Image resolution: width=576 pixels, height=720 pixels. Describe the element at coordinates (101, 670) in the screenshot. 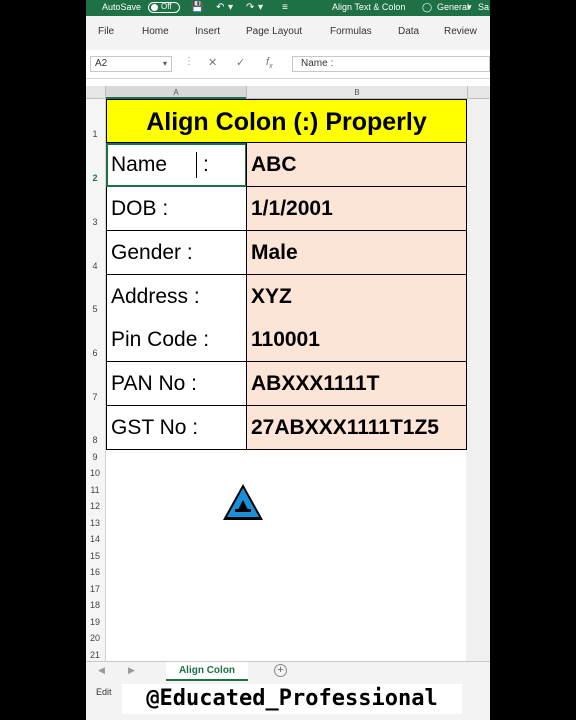

I see `prev-sheet-icon: ◀` at that location.